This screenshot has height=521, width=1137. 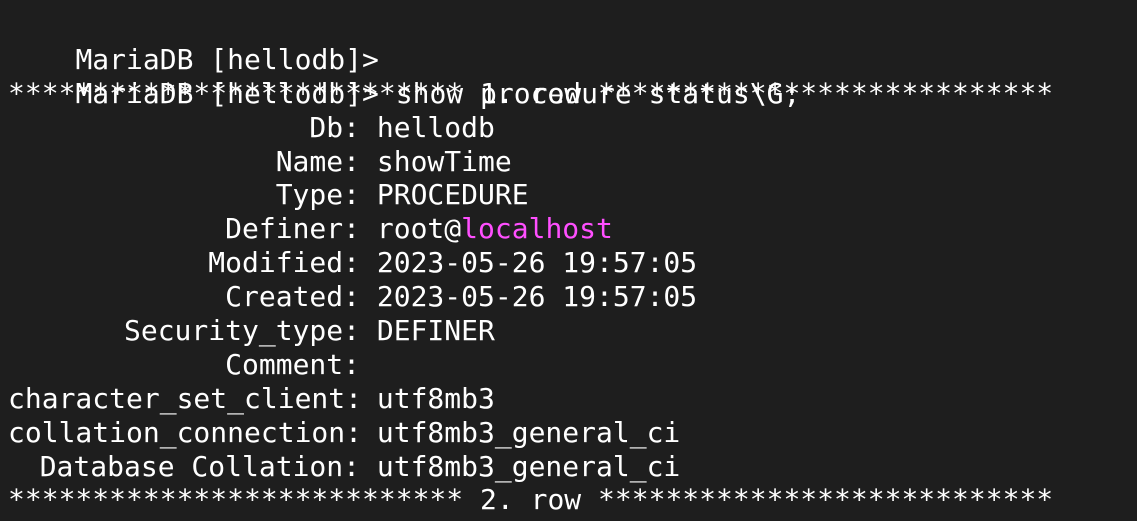 I want to click on field-label: Db:, so click(x=334, y=127).